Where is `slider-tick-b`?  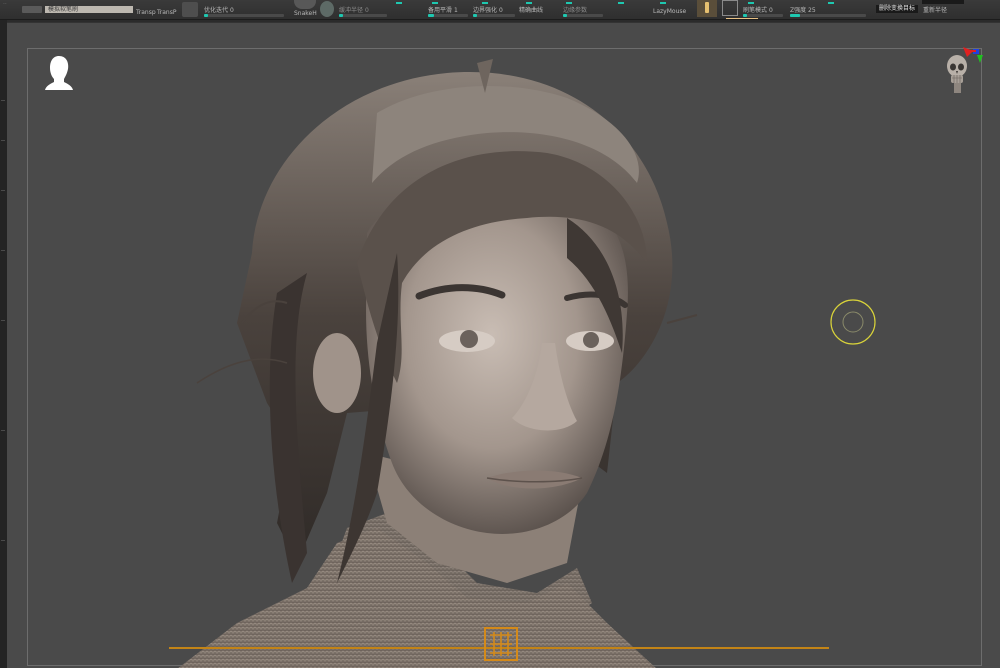
slider-tick-b is located at coordinates (435, 3).